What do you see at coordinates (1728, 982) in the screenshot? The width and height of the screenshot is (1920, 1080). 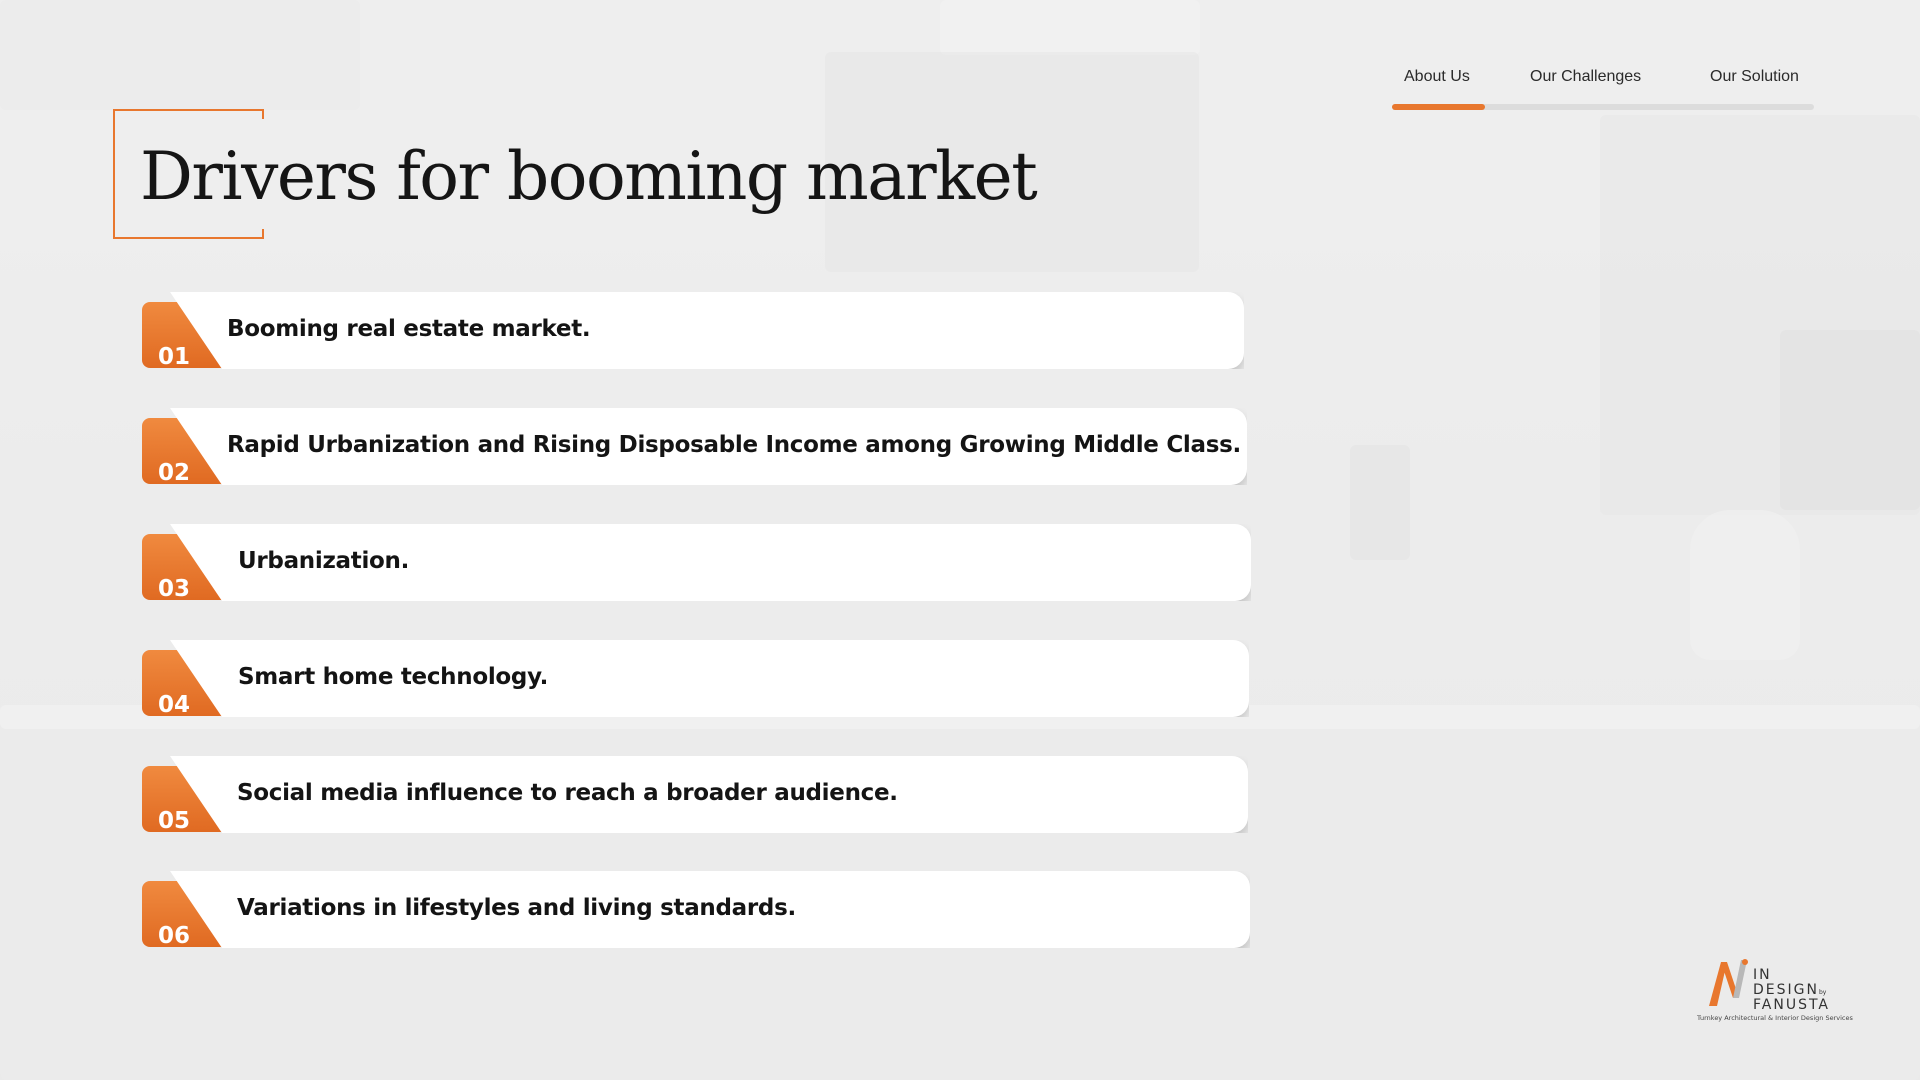 I see `logo-n-mark-icon` at bounding box center [1728, 982].